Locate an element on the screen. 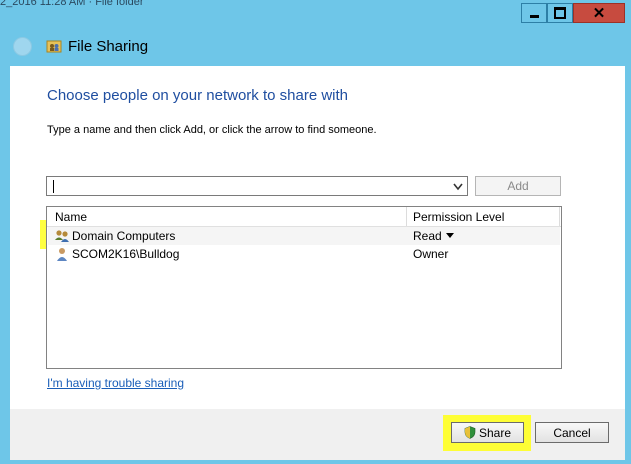  share-name: SCOM2K16\Bulldog is located at coordinates (126, 254).